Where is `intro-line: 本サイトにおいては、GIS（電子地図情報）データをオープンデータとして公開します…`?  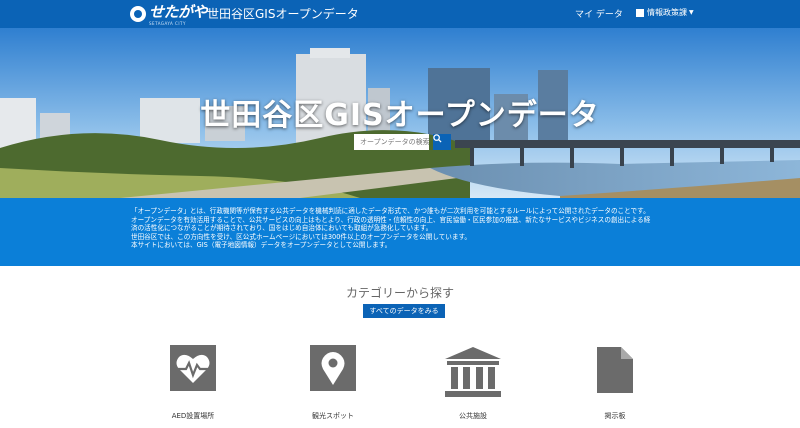 intro-line: 本サイトにおいては、GIS（電子地図情報）データをオープンデータとして公開します… is located at coordinates (261, 245).